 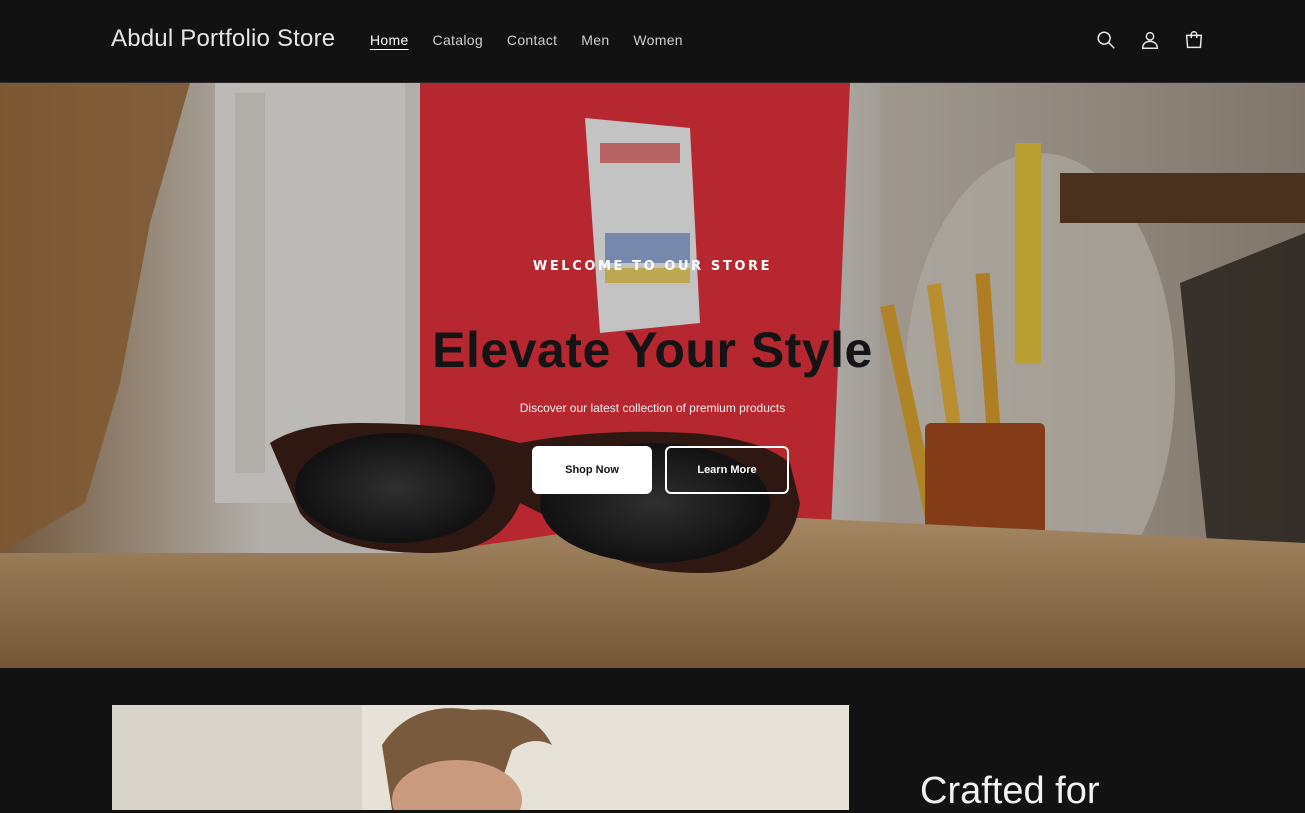 What do you see at coordinates (532, 40) in the screenshot?
I see `nav-contact: Contact` at bounding box center [532, 40].